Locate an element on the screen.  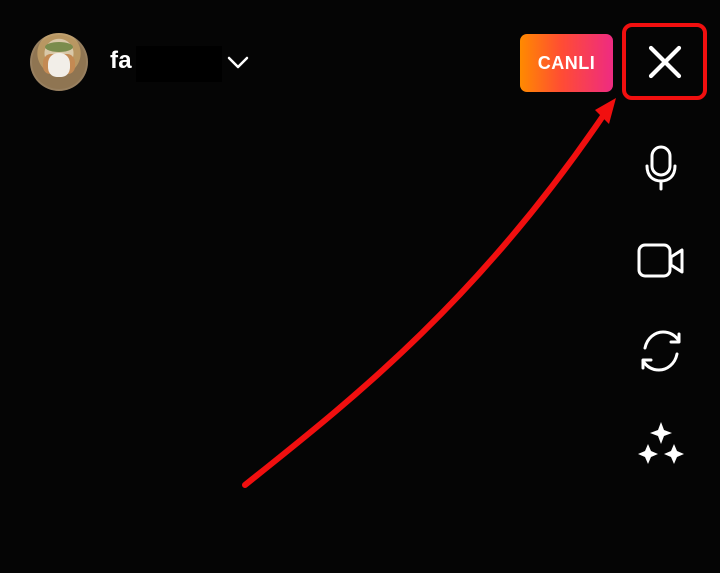
live-button: CANLI is located at coordinates (566, 63).